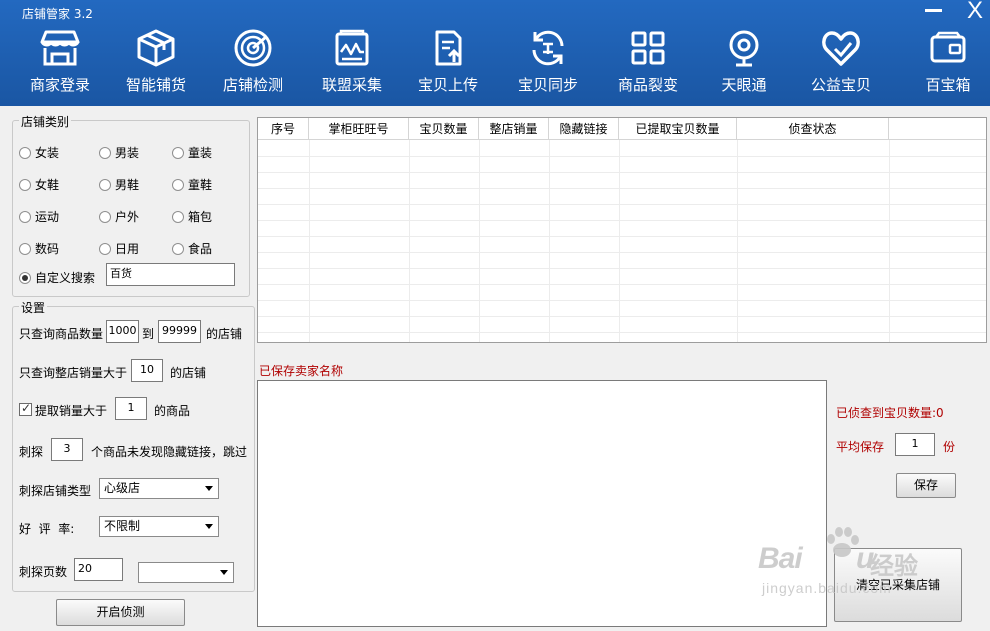 This screenshot has width=990, height=631. What do you see at coordinates (119, 248) in the screenshot?
I see `radio-daily-use: 日用` at bounding box center [119, 248].